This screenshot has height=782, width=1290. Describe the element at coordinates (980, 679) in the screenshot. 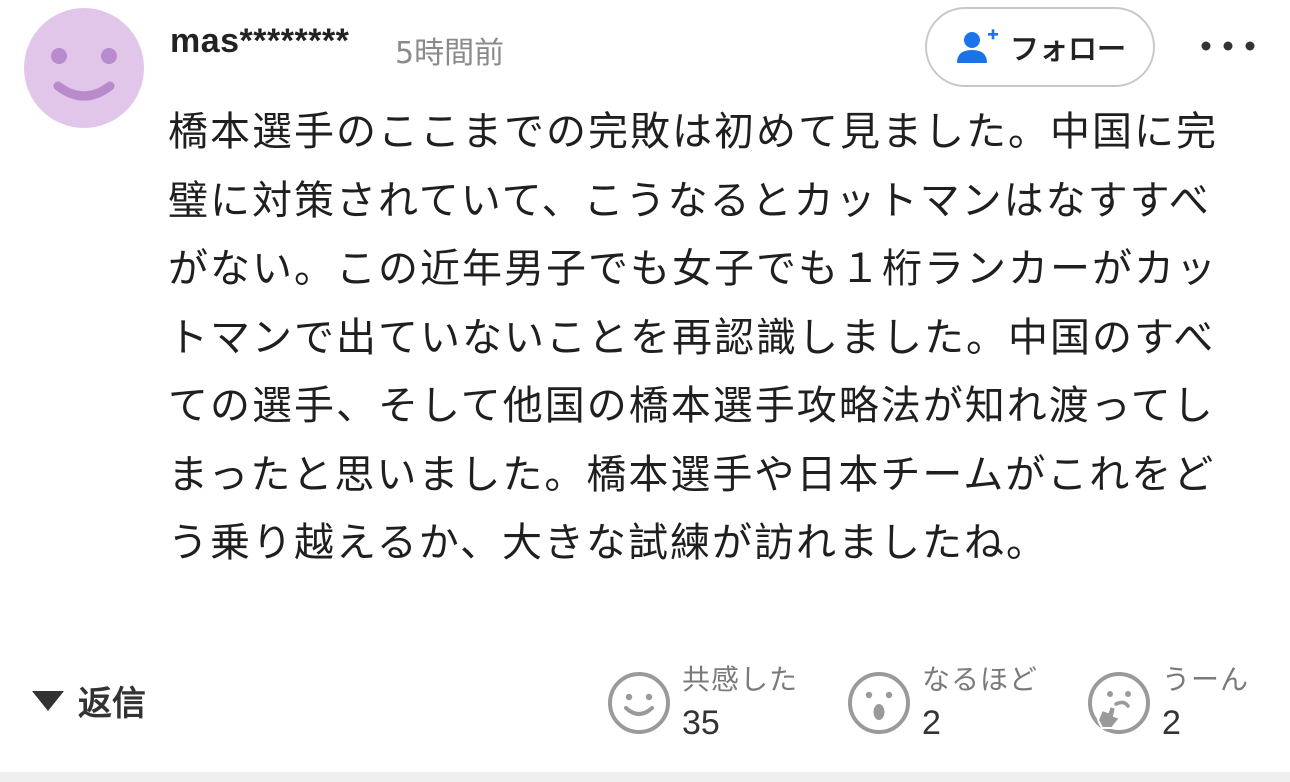

I see `reaction-label: なるほど` at that location.